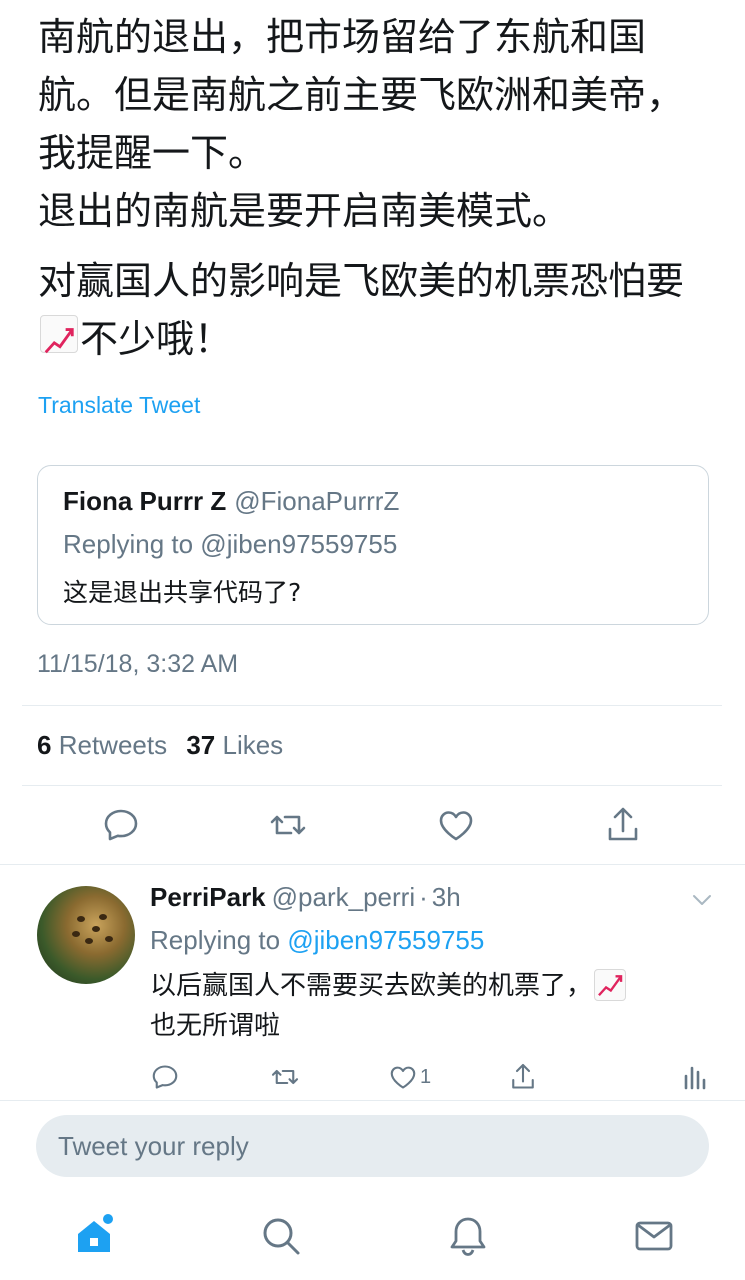  I want to click on quoted-replying-to: Replying to @jiben97559755, so click(230, 544).